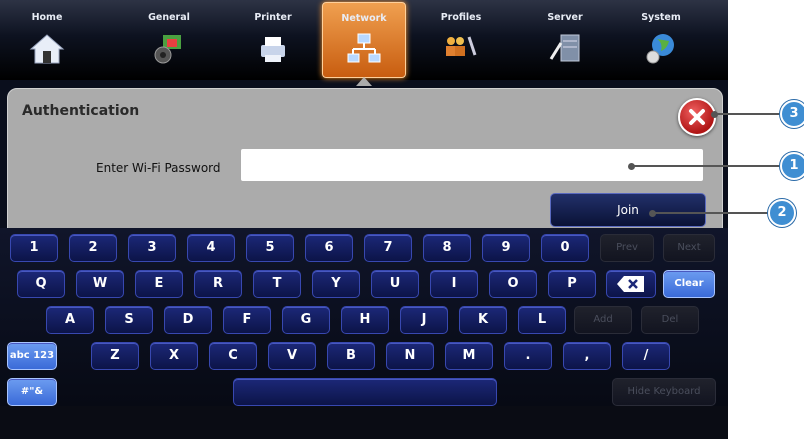 The width and height of the screenshot is (804, 439). Describe the element at coordinates (47, 49) in the screenshot. I see `home-icon` at that location.